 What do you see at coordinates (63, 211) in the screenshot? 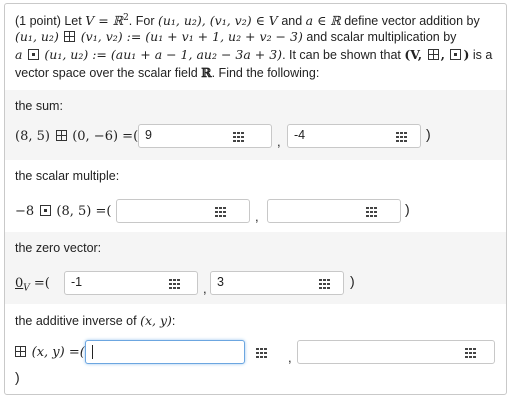
I see `scalar-expression: −8 (8, 5) =(` at bounding box center [63, 211].